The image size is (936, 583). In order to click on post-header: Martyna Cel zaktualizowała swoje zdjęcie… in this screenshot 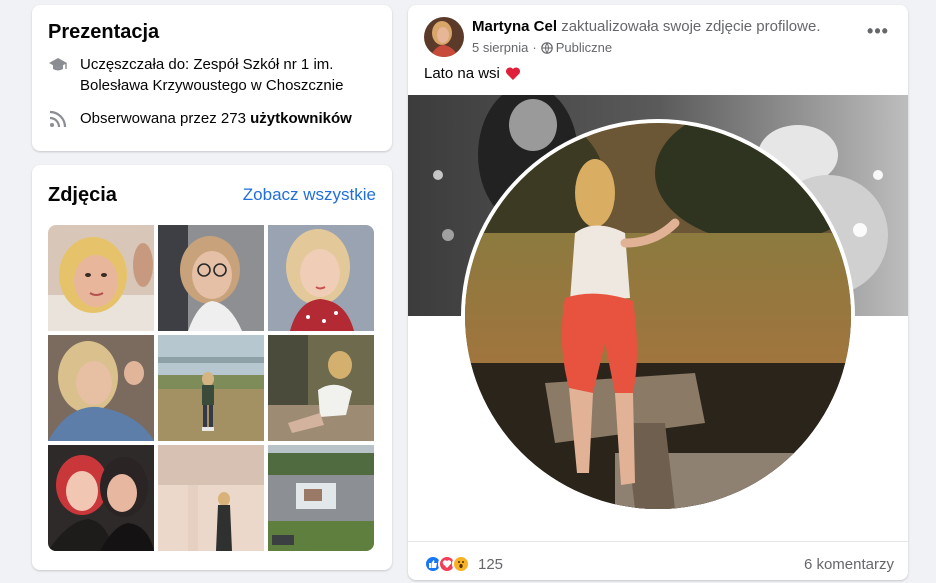, I will do `click(659, 39)`.